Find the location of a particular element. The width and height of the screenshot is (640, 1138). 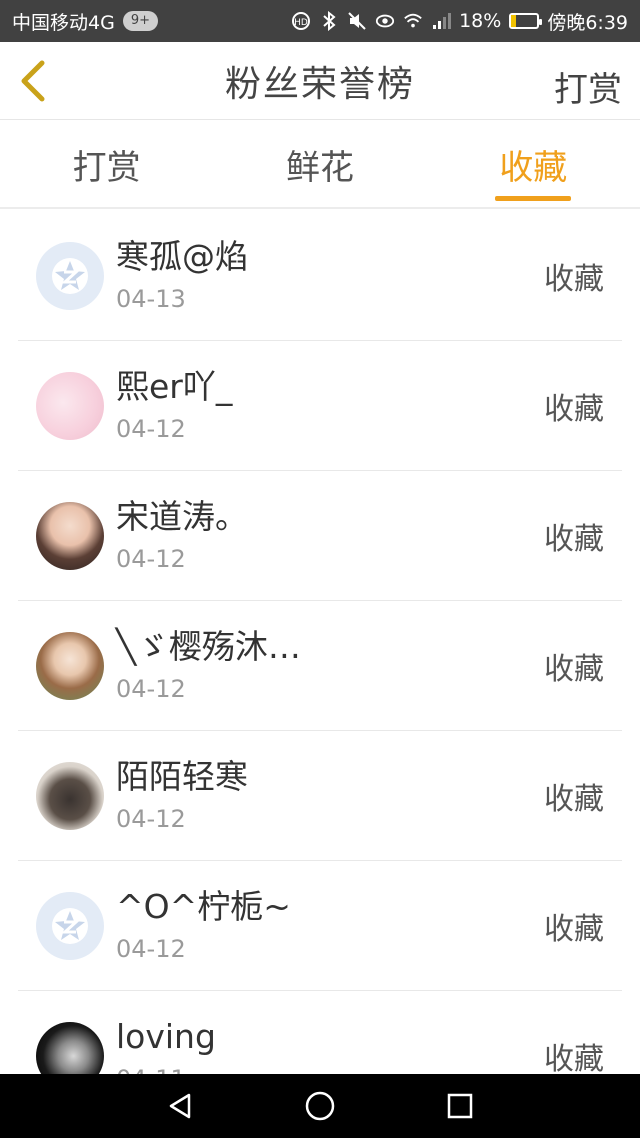

carrier-label: 中国移动4G is located at coordinates (63, 22).